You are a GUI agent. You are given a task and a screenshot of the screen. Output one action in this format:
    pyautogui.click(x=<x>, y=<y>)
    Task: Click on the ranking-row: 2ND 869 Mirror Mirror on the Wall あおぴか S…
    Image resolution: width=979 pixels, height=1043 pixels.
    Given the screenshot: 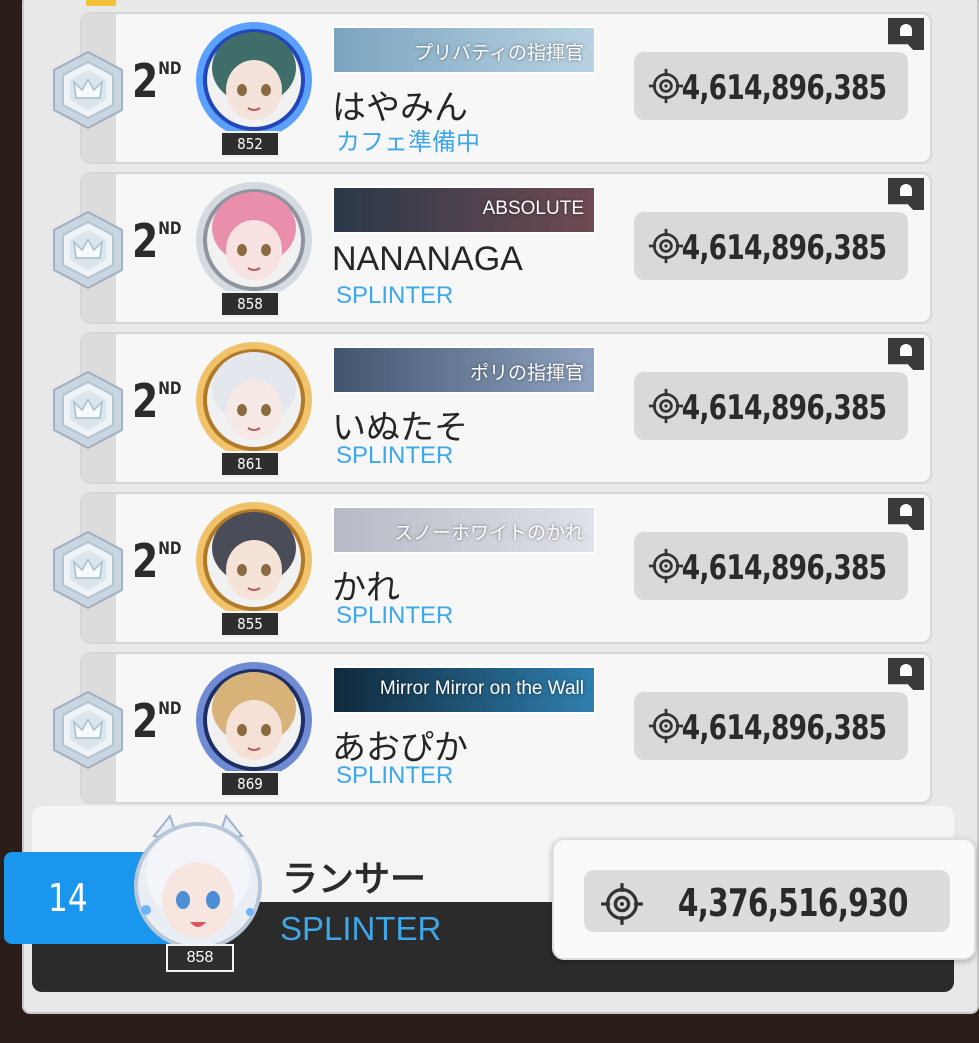 What is the action you would take?
    pyautogui.click(x=492, y=728)
    